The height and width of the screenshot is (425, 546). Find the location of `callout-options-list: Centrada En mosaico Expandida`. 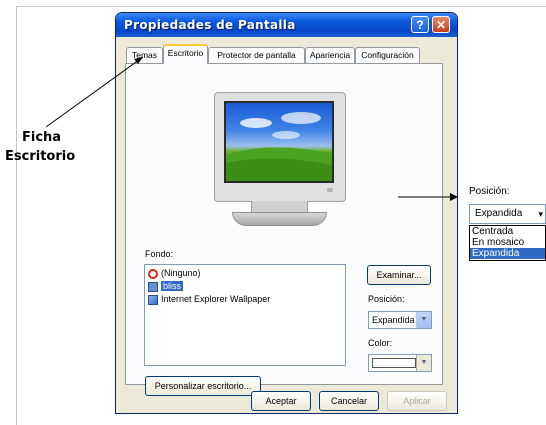

callout-options-list: Centrada En mosaico Expandida is located at coordinates (507, 243).